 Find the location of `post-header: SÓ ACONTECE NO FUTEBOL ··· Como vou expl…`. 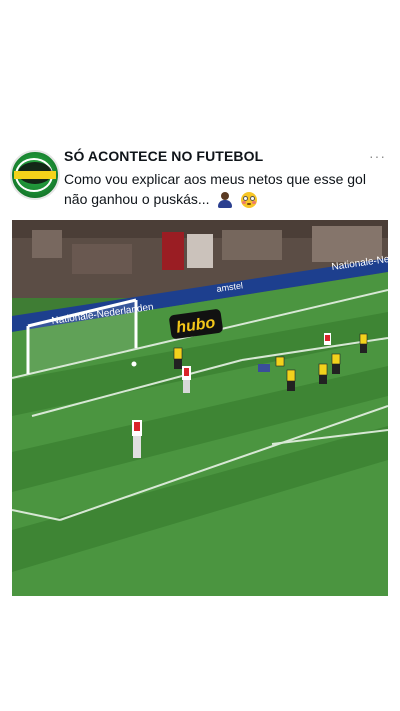

post-header: SÓ ACONTECE NO FUTEBOL ··· Como vou expl… is located at coordinates (200, 181).